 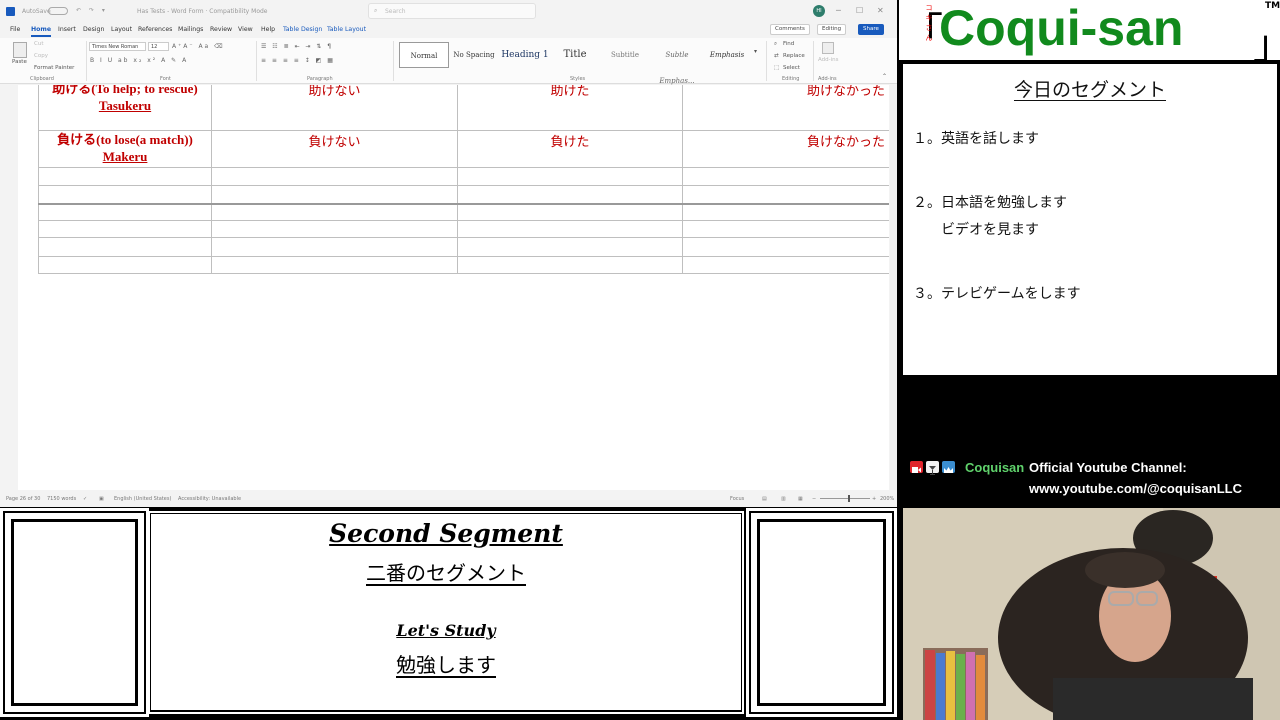 I want to click on table-cell-past: 負けた, so click(x=570, y=149).